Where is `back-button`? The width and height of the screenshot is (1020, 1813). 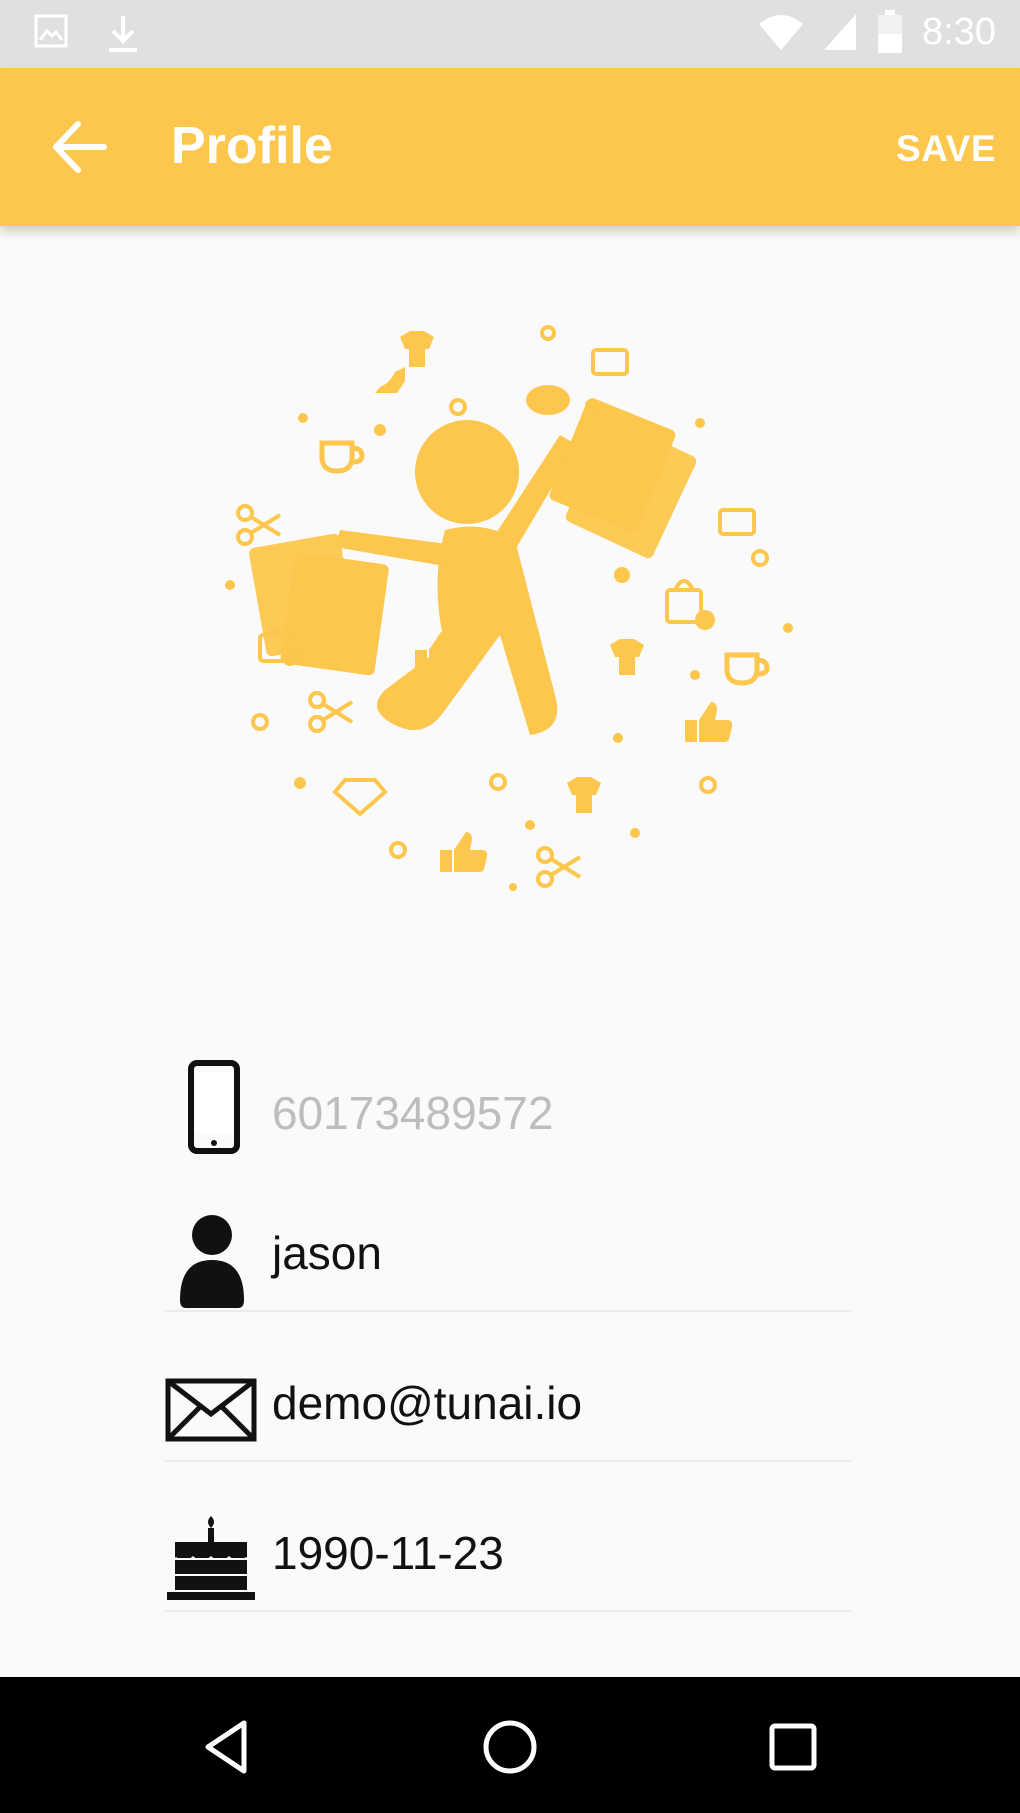 back-button is located at coordinates (79, 147).